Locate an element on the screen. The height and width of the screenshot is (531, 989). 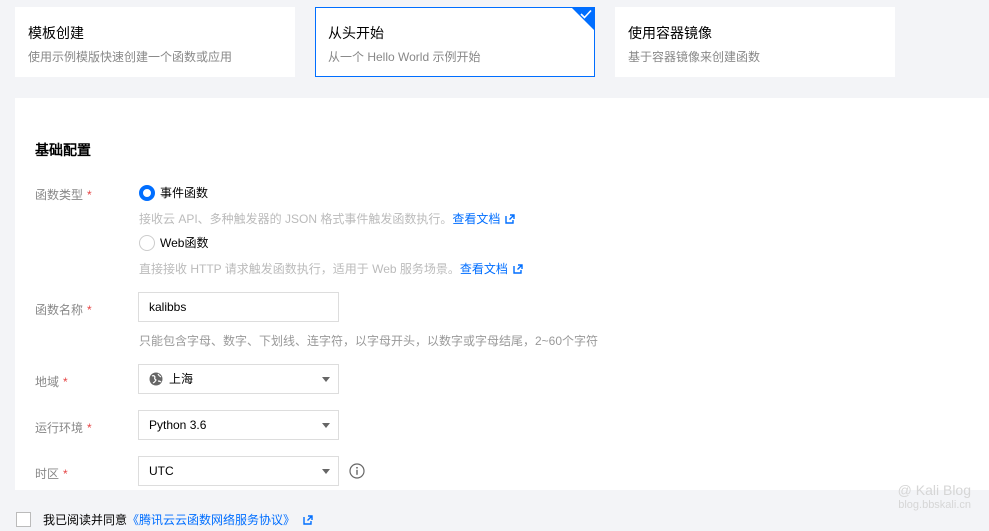
agreement-link: 《腾讯云云函数网络服务协议》 is located at coordinates (211, 519).